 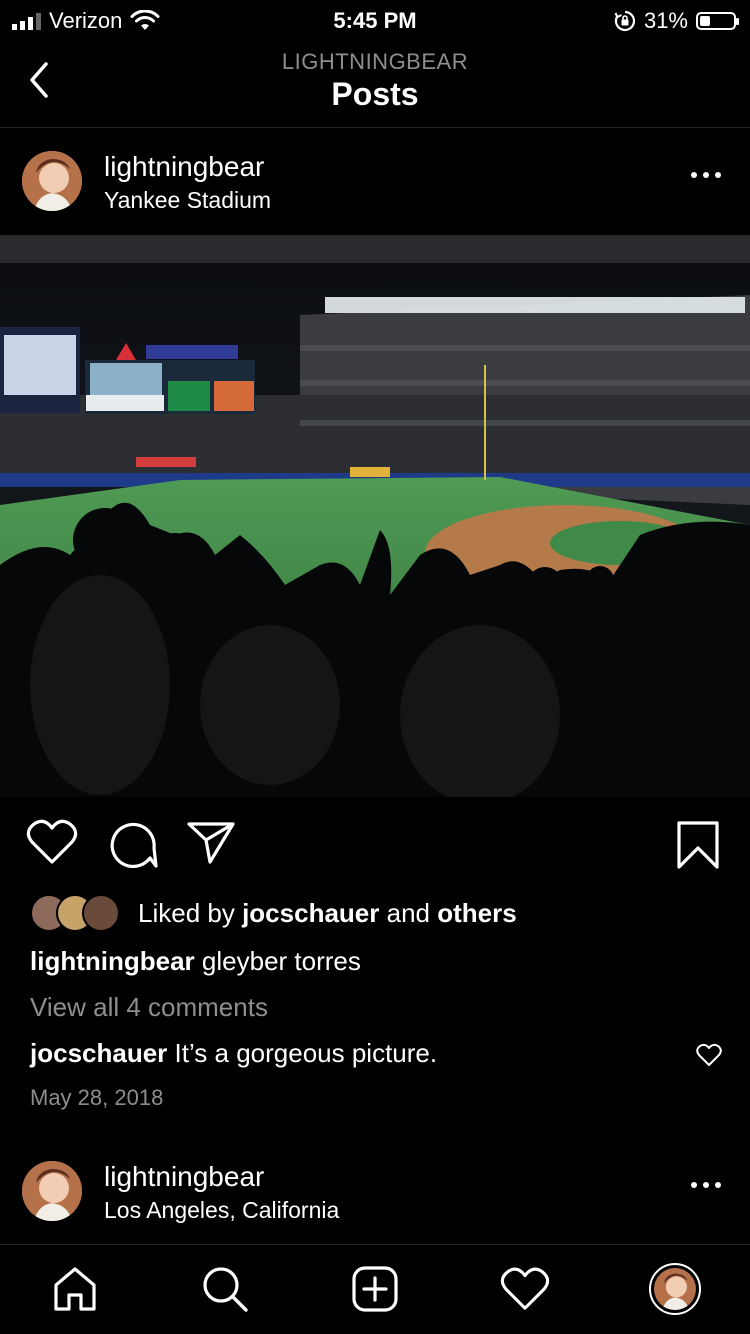 I want to click on post-caption: lightningbear gleyber torres, so click(x=195, y=961).